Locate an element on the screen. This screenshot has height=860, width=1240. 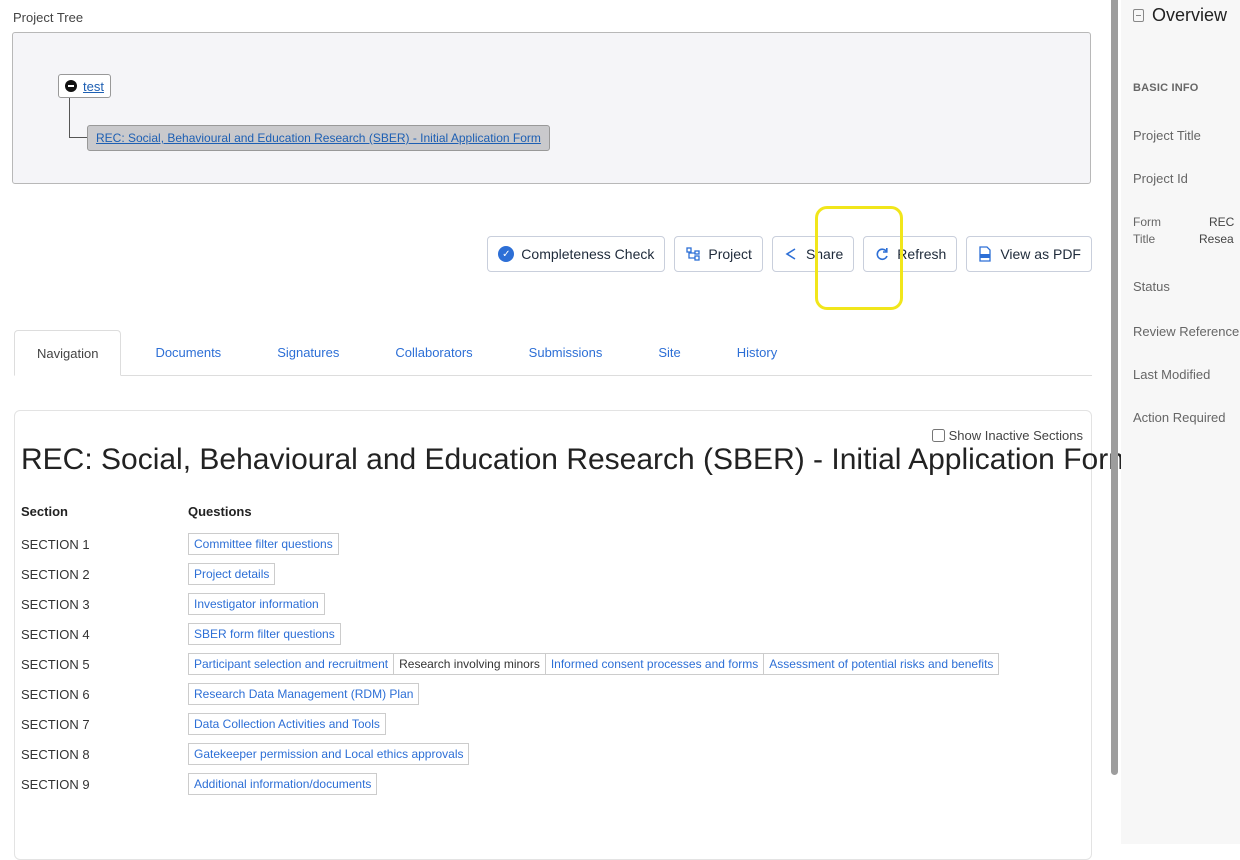
share-button: Share is located at coordinates (813, 254).